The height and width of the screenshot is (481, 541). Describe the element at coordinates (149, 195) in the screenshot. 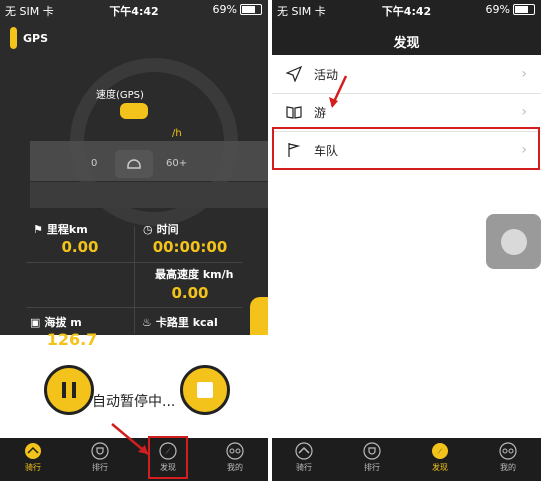

I see `mosaic-overlay-lower` at that location.